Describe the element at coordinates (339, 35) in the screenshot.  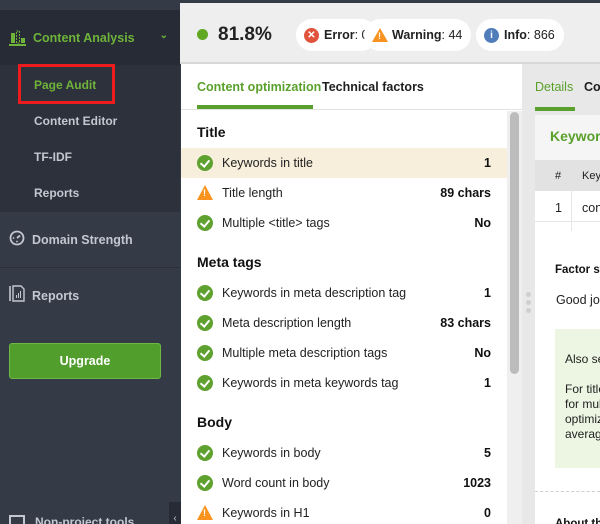
I see `error-key: Error` at that location.